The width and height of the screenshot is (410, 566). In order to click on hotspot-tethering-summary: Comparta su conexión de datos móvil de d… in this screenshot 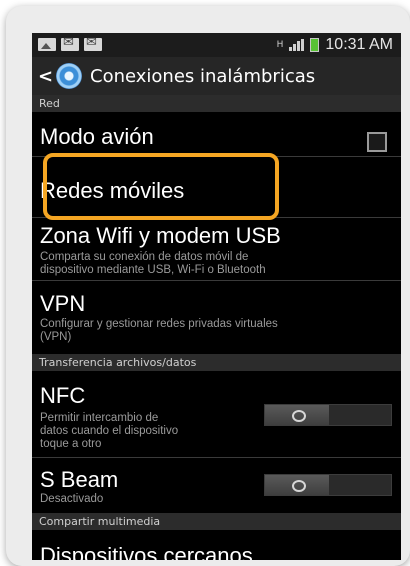, I will do `click(153, 263)`.